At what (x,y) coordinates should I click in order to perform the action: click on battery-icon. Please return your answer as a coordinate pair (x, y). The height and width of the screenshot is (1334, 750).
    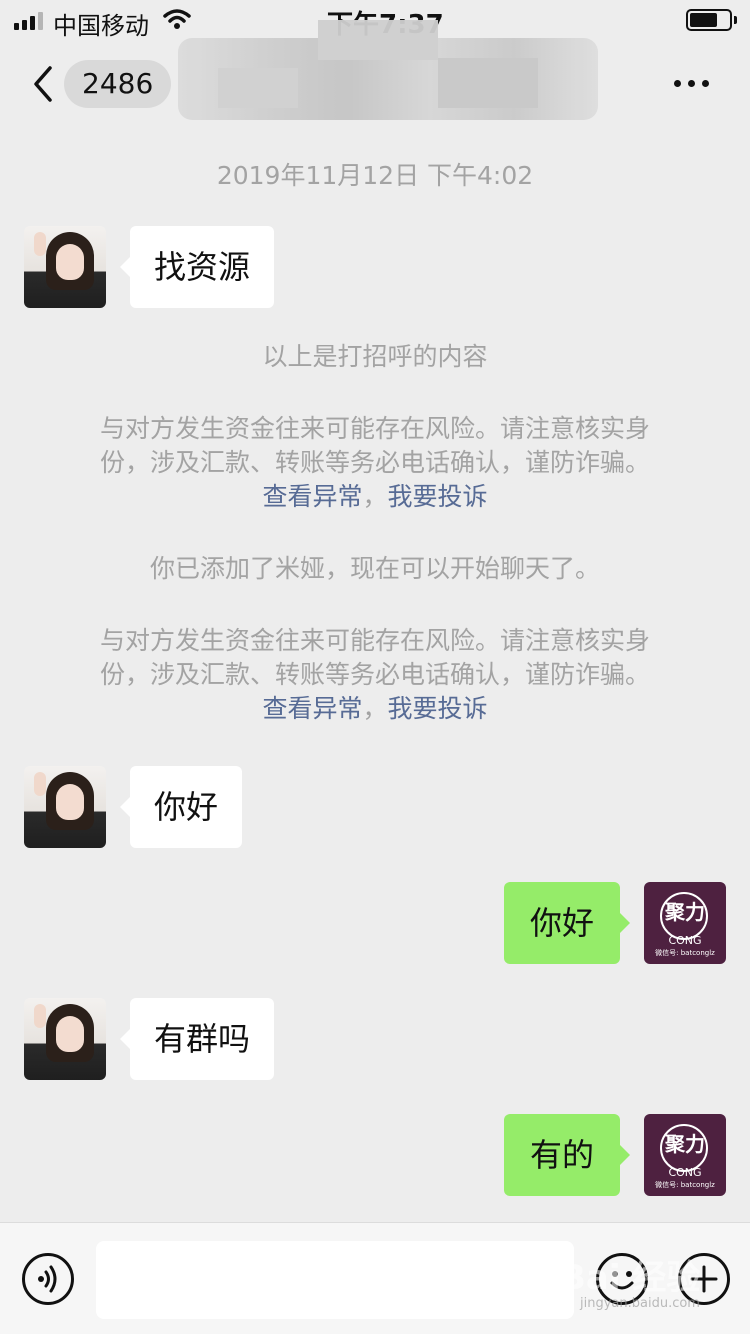
    Looking at the image, I should click on (709, 20).